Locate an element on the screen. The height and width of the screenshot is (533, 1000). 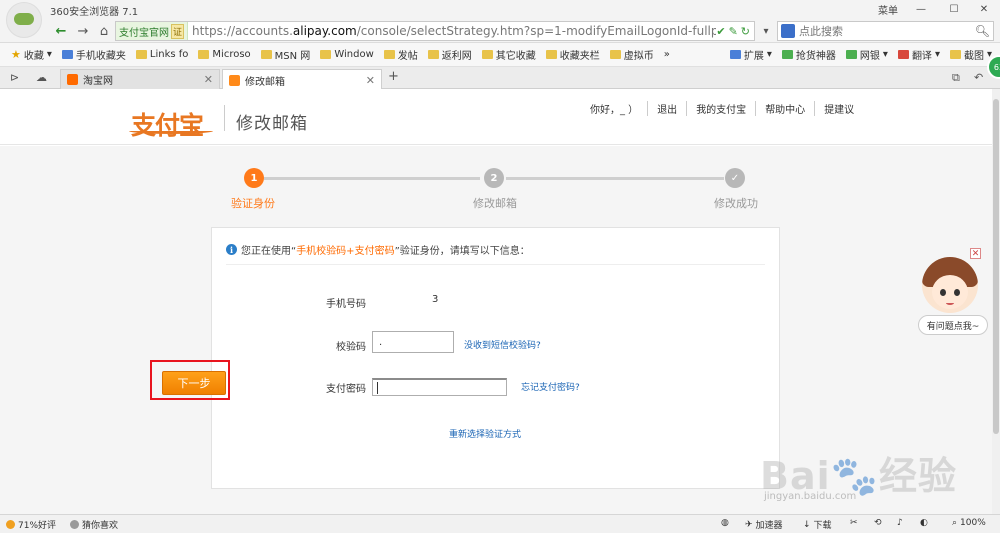
fav-item: Microso is located at coordinates (224, 55).